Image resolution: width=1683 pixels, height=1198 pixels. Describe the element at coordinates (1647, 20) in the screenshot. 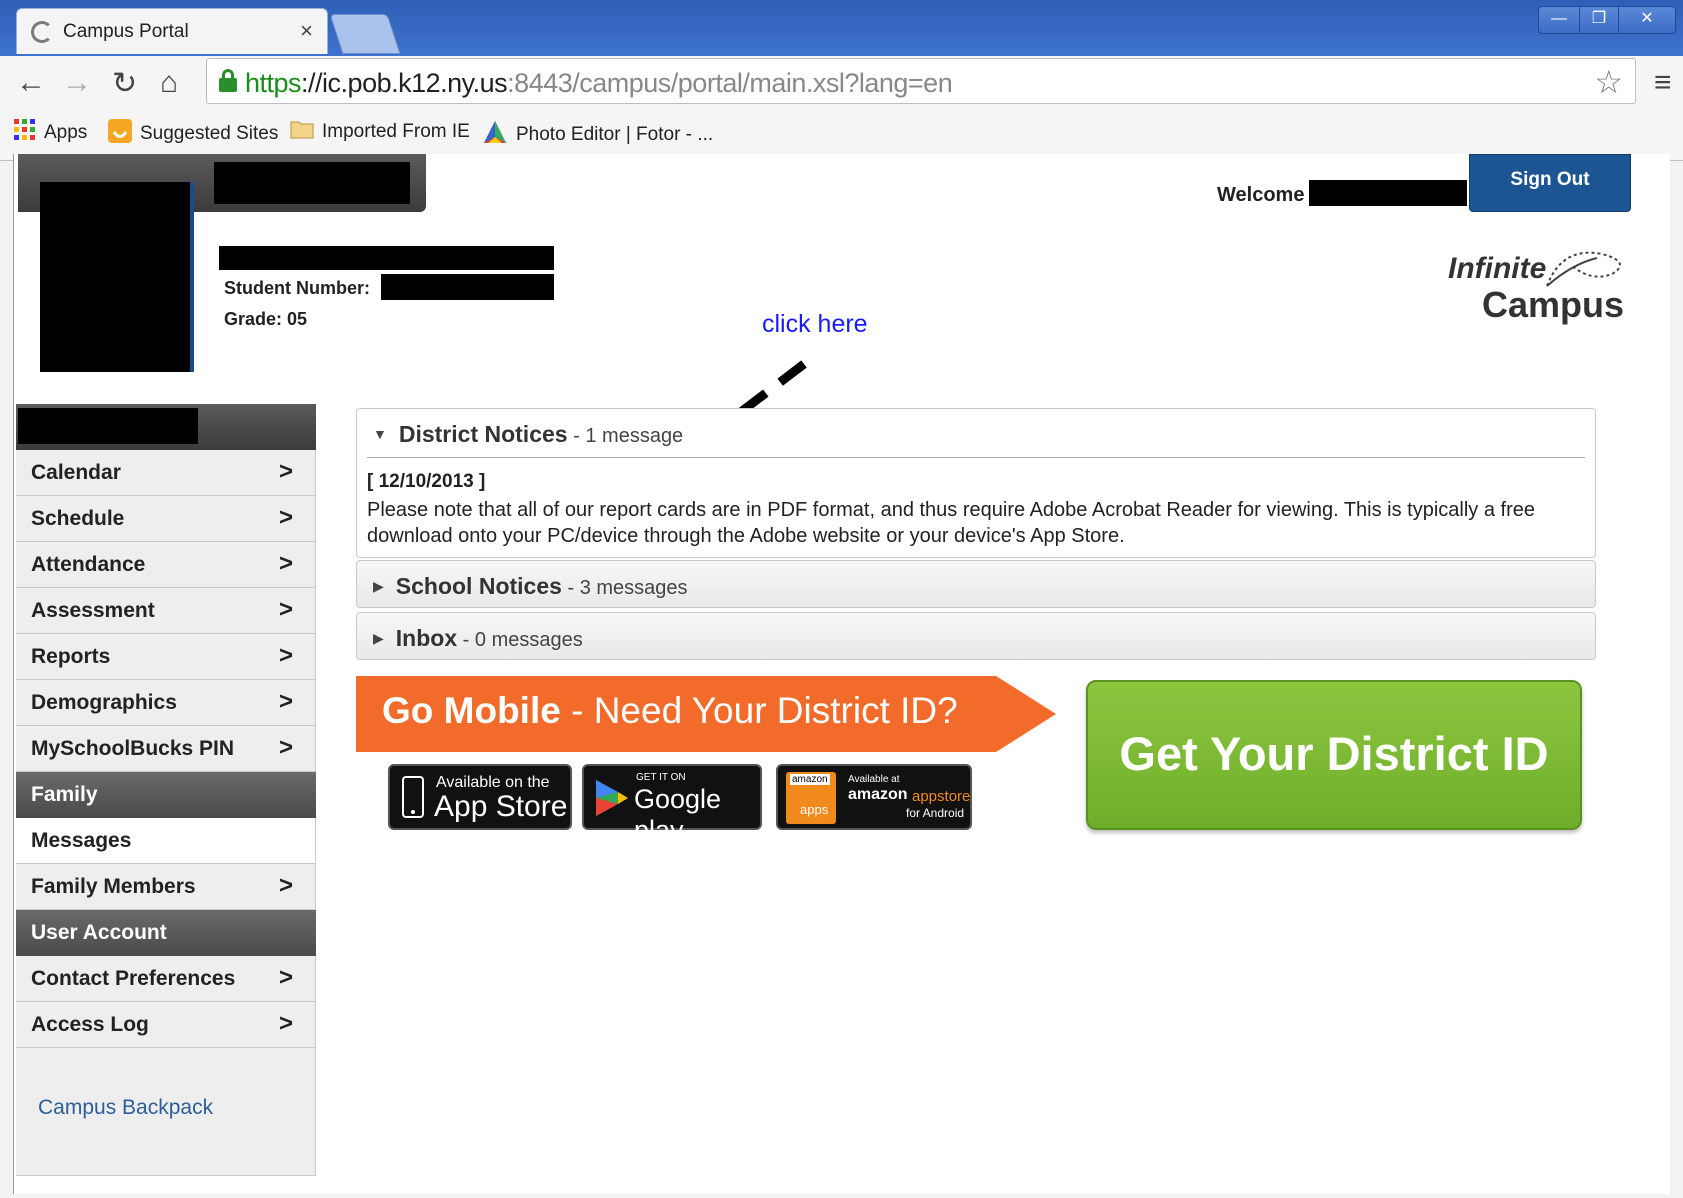

I see `close-window-button: ✕` at that location.